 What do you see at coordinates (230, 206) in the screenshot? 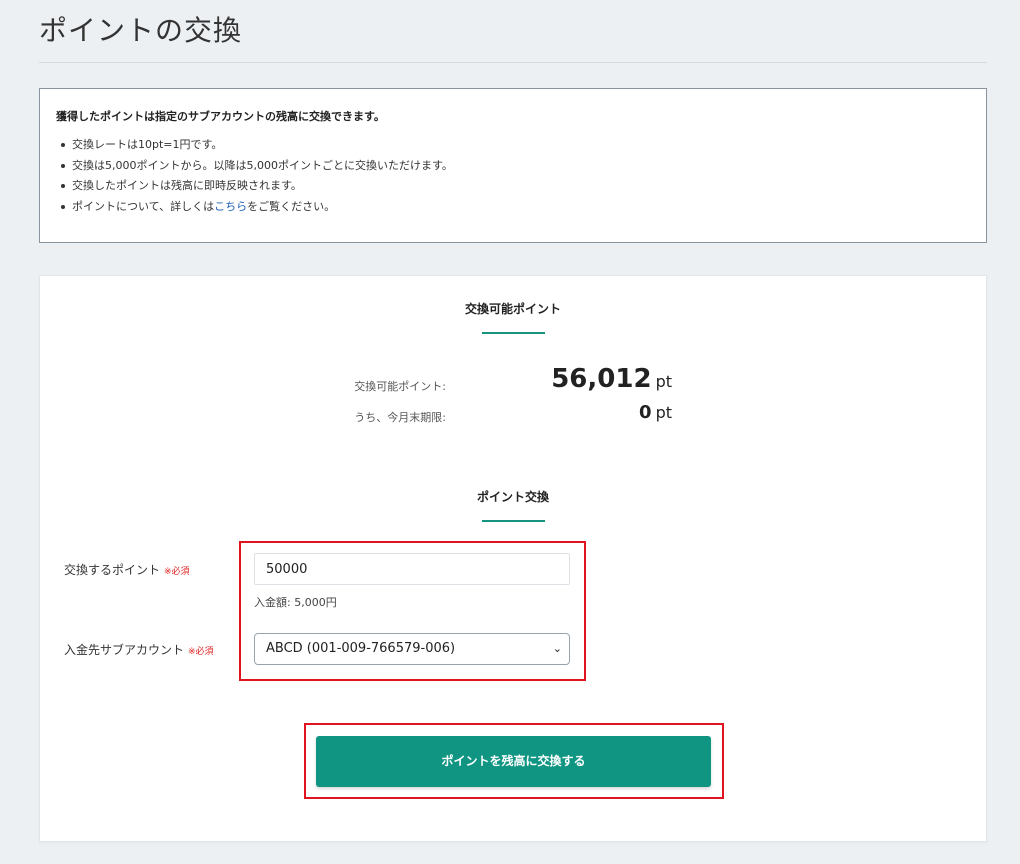
I see `details-link: こちら` at bounding box center [230, 206].